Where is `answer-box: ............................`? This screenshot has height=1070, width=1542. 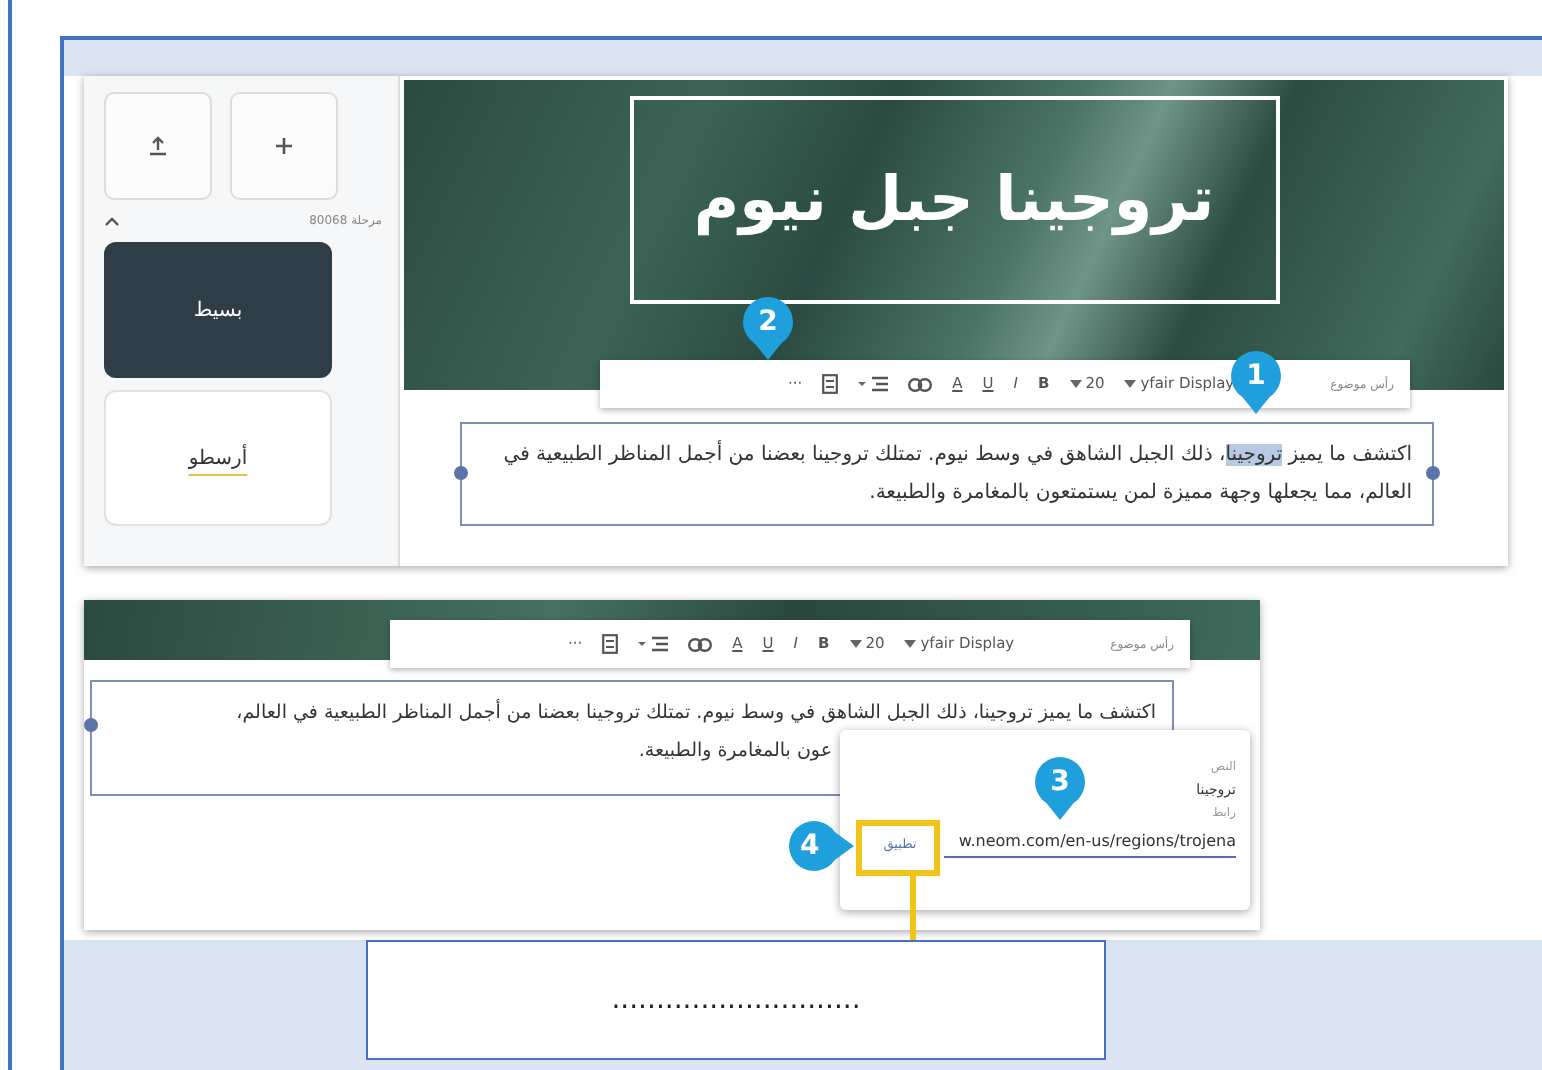
answer-box: ............................ is located at coordinates (736, 1000).